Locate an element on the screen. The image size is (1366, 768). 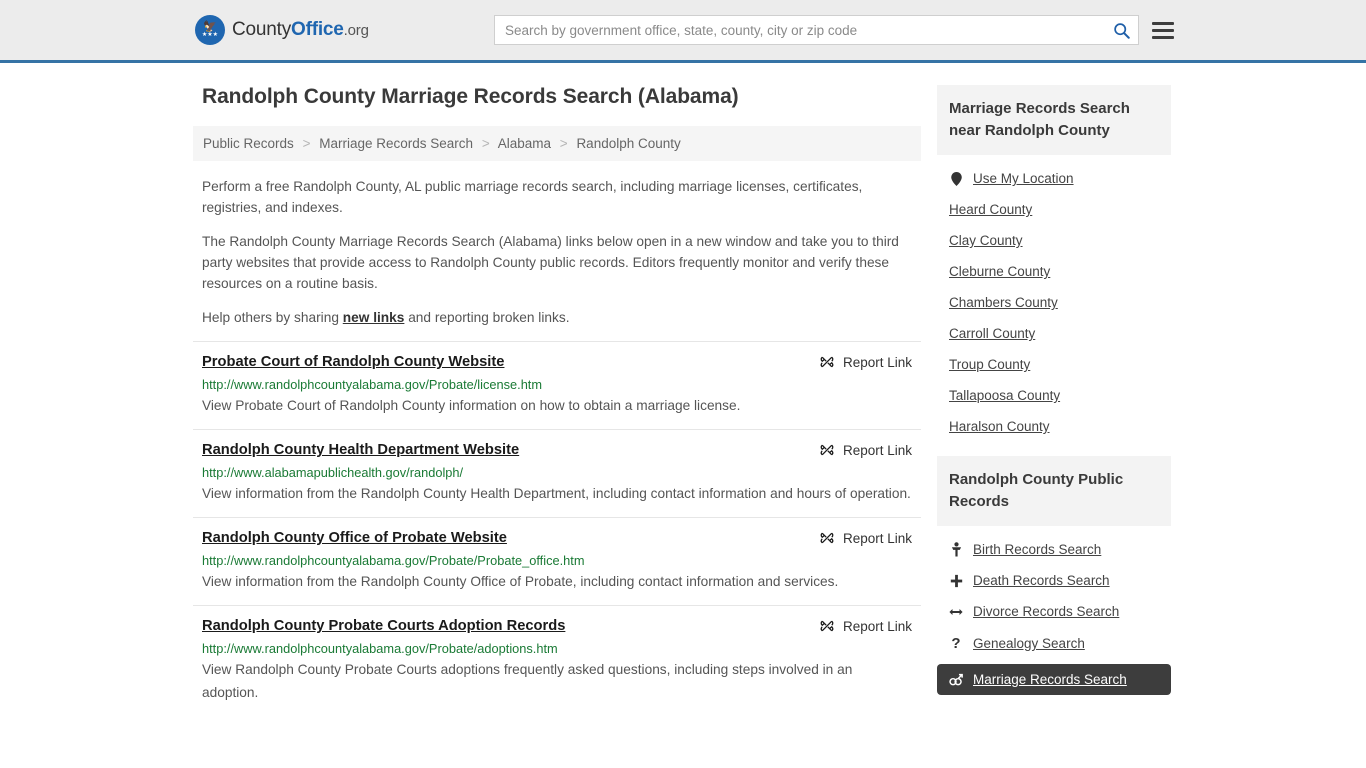
public-records-item: Death Records Search is located at coordinates (1054, 580).